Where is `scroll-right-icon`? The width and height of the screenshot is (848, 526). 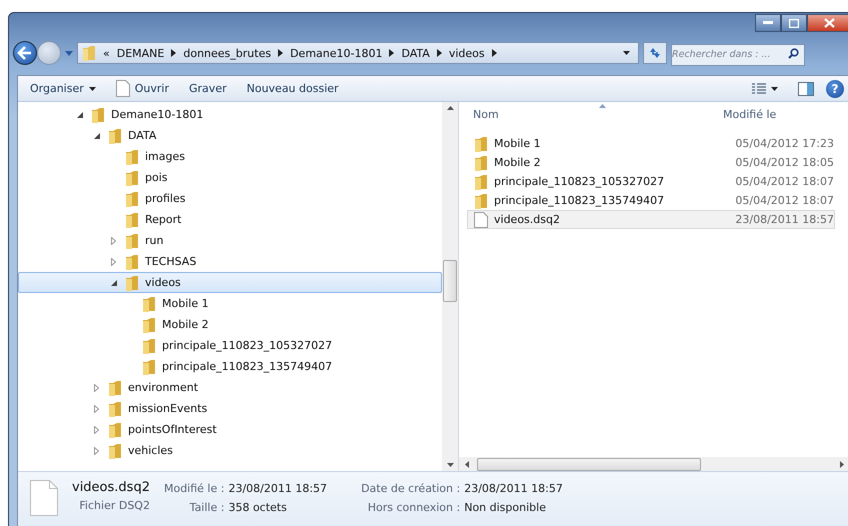
scroll-right-icon is located at coordinates (842, 464).